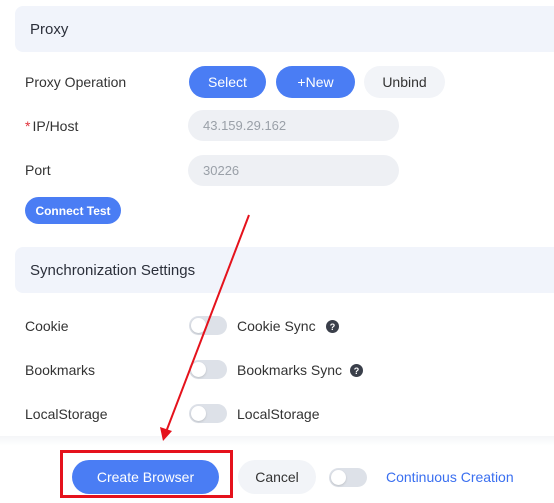  What do you see at coordinates (73, 210) in the screenshot?
I see `connect-test-button: Connect Test` at bounding box center [73, 210].